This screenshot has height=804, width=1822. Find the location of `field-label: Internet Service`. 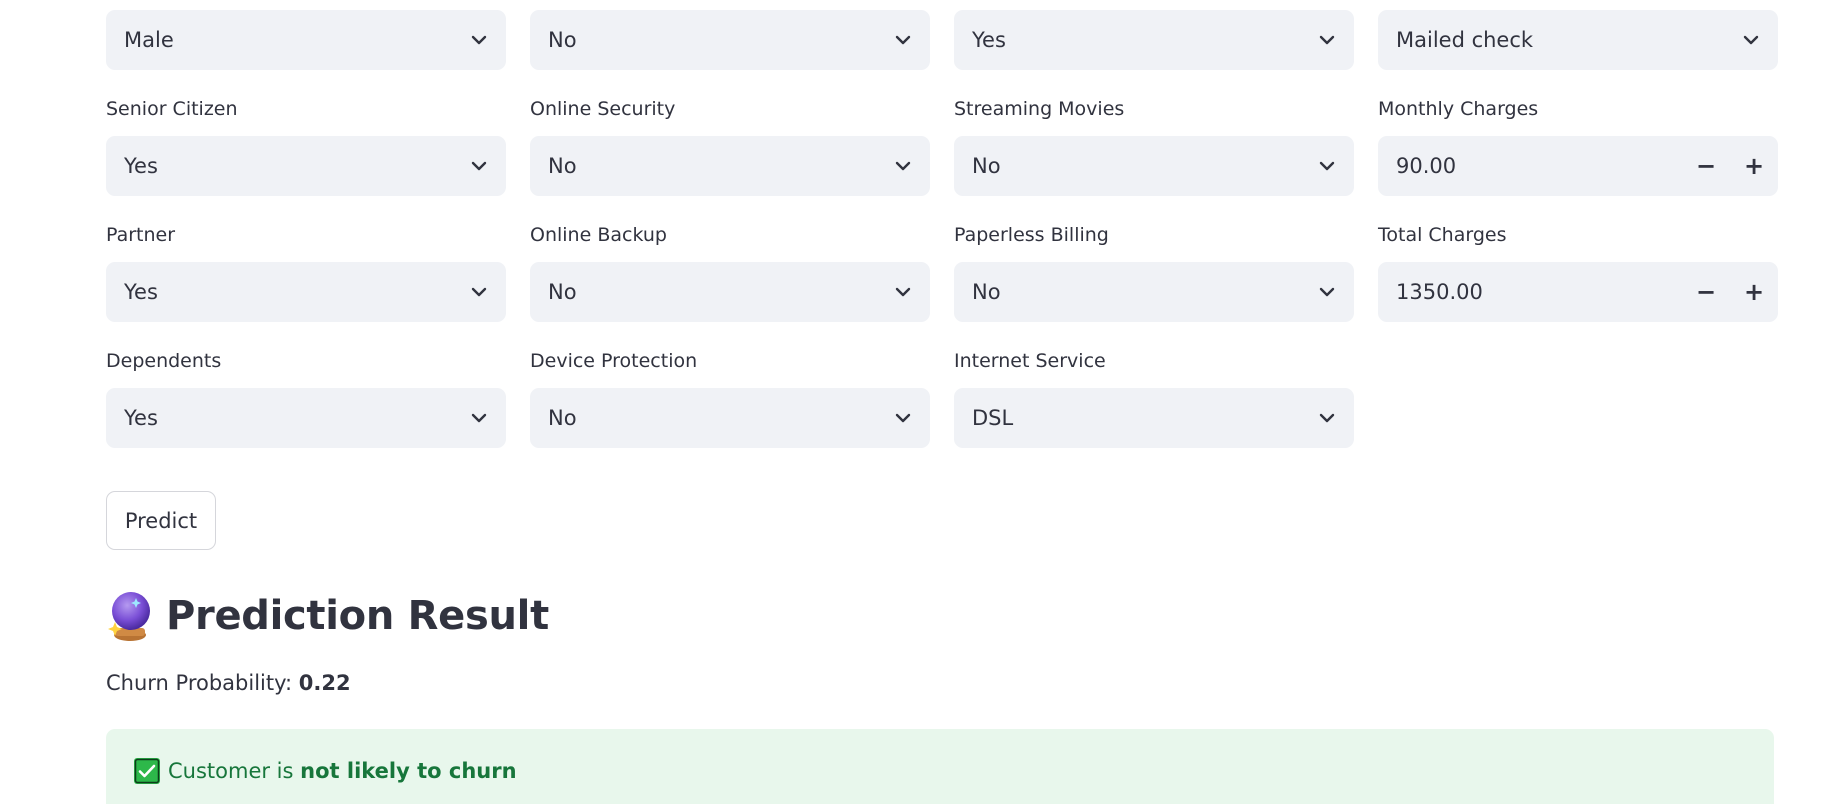

field-label: Internet Service is located at coordinates (1030, 361).